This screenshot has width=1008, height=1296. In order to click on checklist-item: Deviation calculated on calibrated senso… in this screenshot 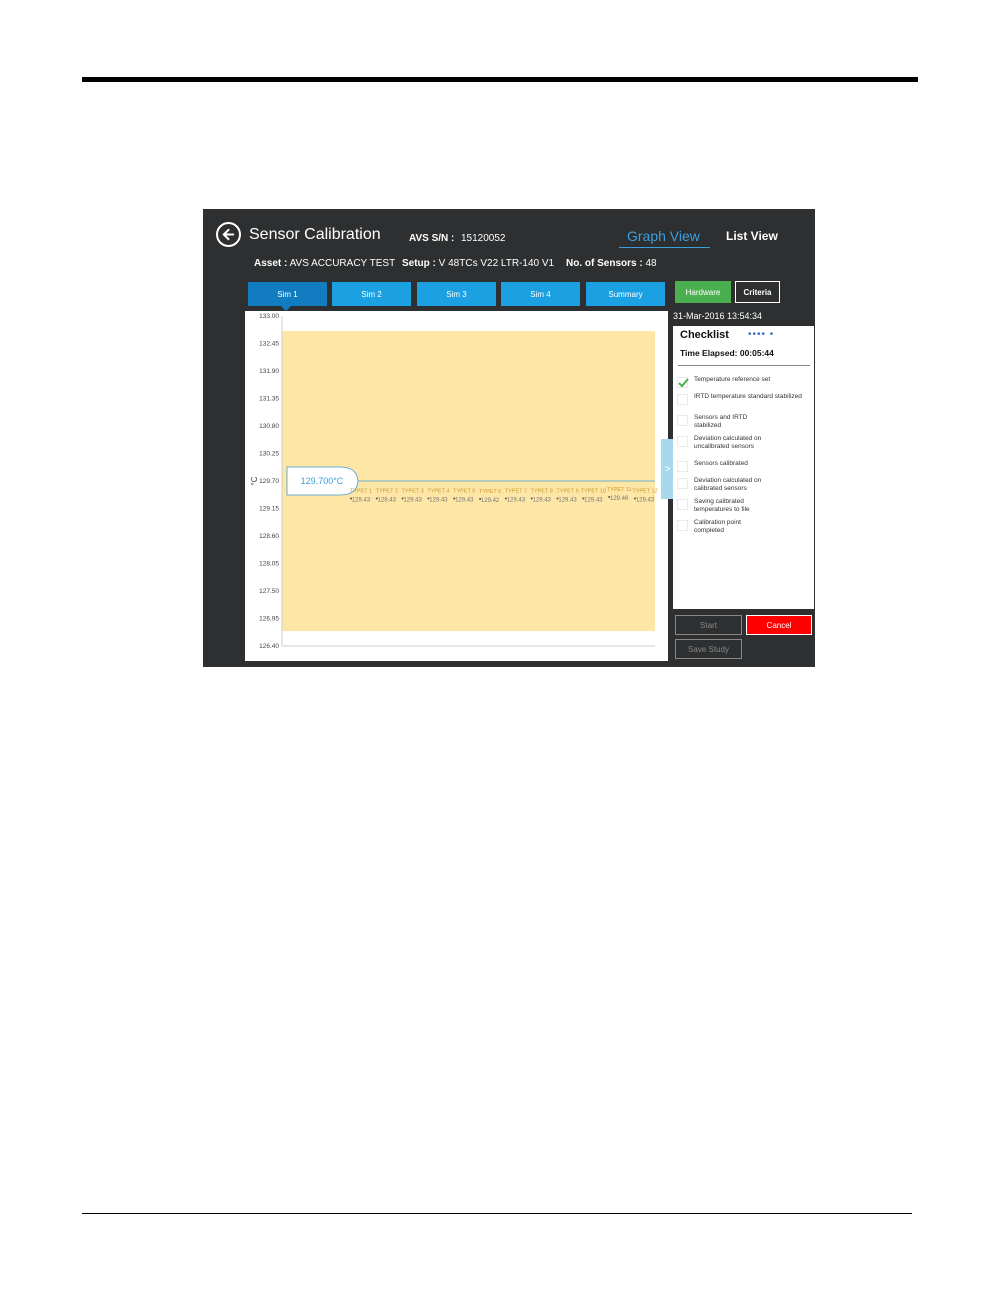, I will do `click(744, 484)`.